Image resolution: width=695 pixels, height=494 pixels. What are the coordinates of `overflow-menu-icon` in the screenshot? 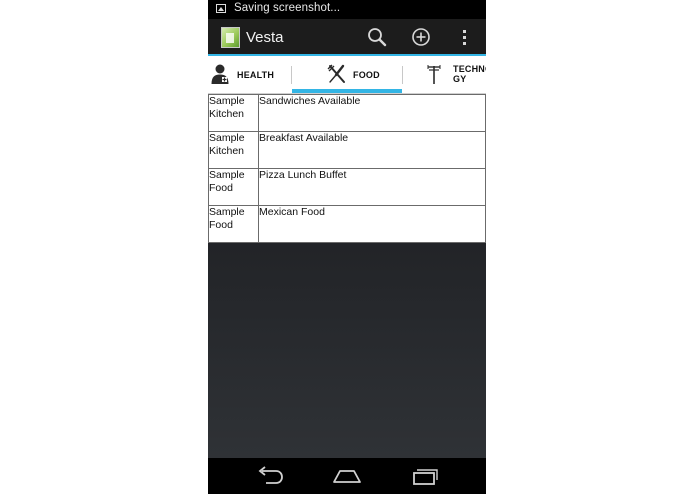 It's located at (464, 37).